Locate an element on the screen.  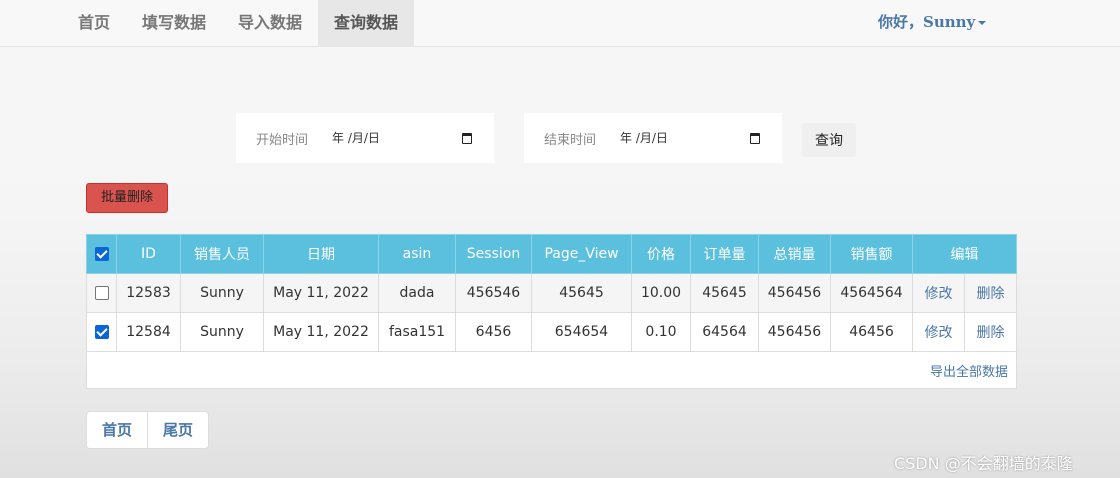
column-header: 总销量 is located at coordinates (794, 254).